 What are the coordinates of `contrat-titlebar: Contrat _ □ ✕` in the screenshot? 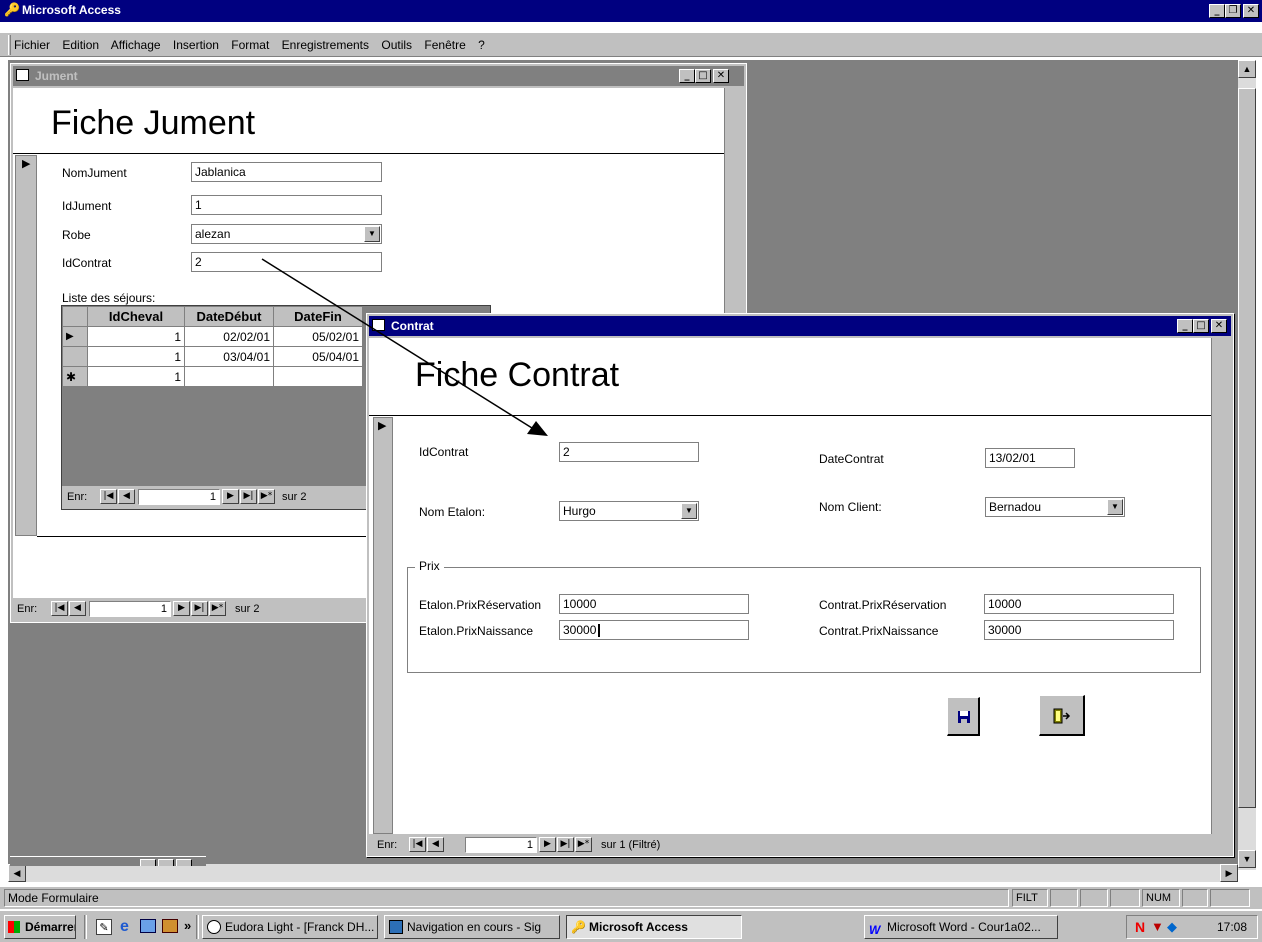 It's located at (800, 326).